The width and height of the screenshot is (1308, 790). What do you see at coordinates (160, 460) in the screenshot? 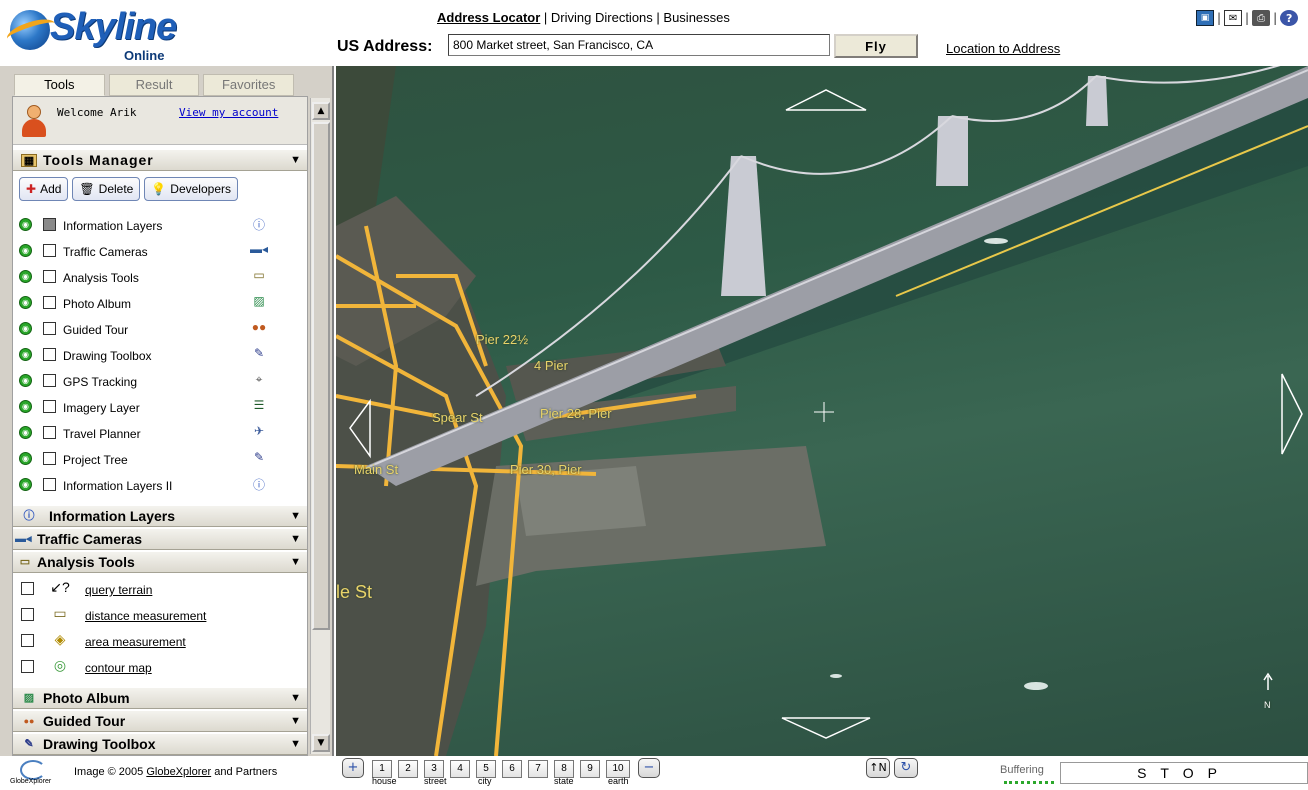
I see `tool-row-project-tree: ◉ Project Tree ✎` at bounding box center [160, 460].